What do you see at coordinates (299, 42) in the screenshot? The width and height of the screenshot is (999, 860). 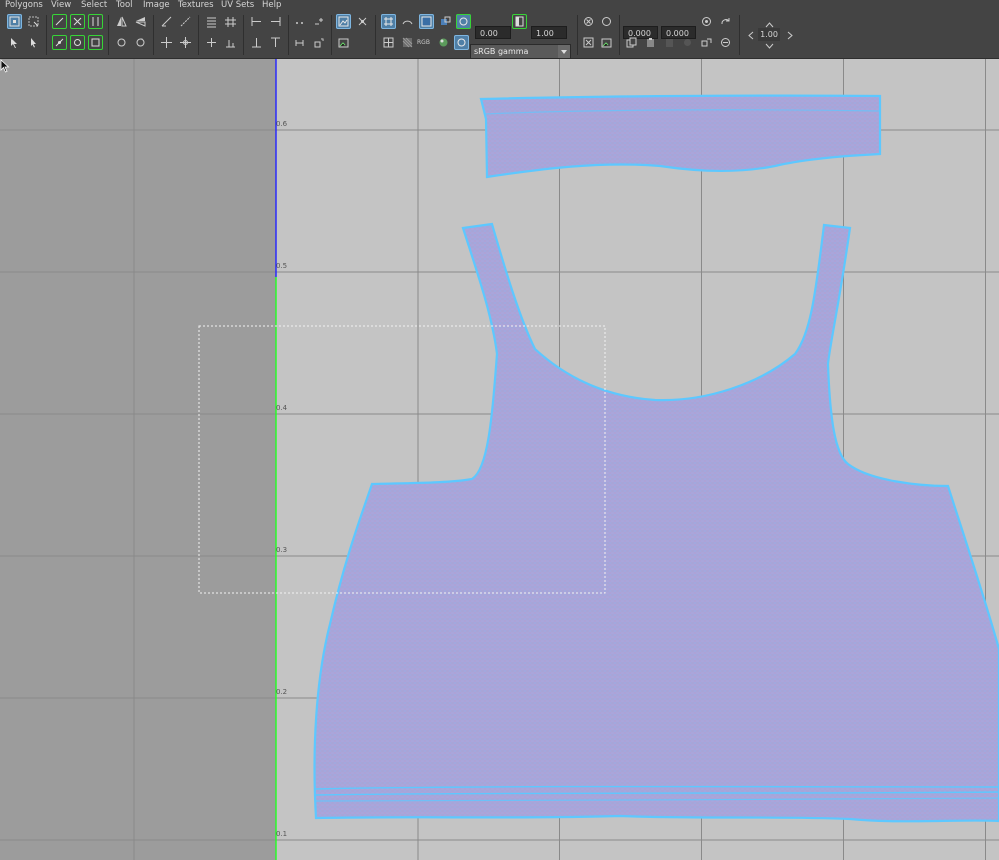 I see `spread-icon` at bounding box center [299, 42].